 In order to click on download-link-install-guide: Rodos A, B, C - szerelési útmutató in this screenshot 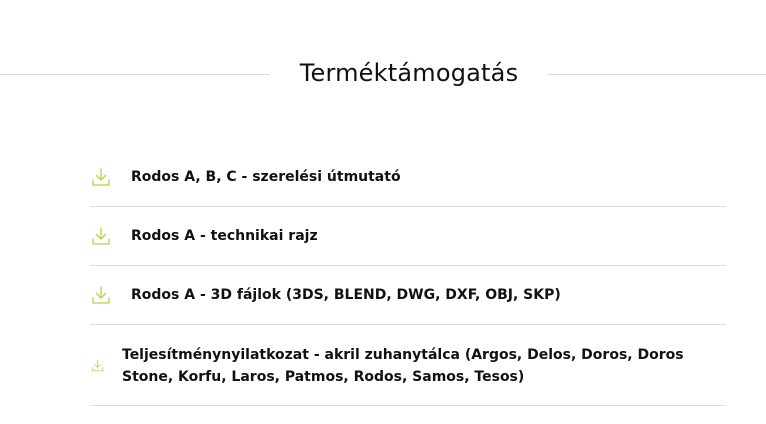, I will do `click(408, 177)`.